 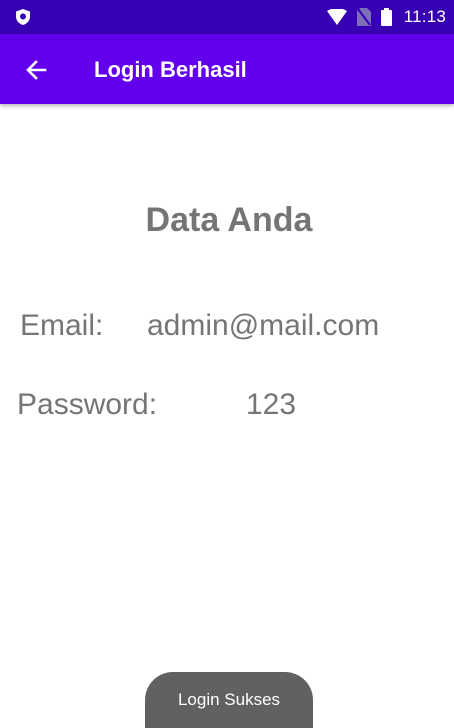 What do you see at coordinates (23, 17) in the screenshot?
I see `shield-icon` at bounding box center [23, 17].